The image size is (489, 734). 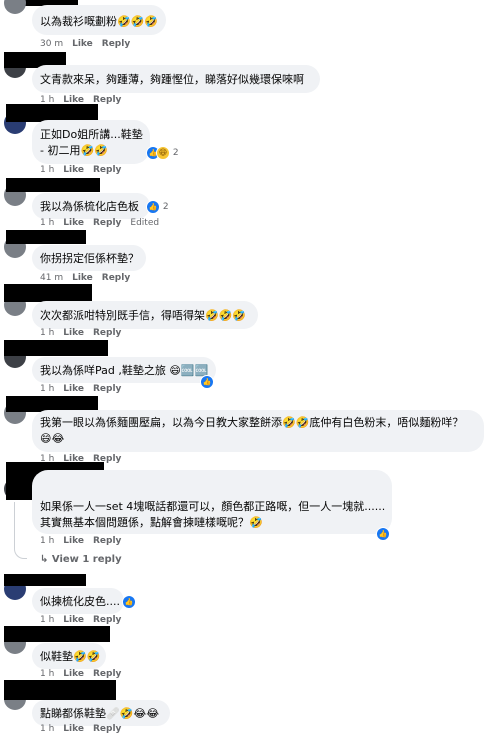 I want to click on reaction-count: 👍 😆 2, so click(x=162, y=153).